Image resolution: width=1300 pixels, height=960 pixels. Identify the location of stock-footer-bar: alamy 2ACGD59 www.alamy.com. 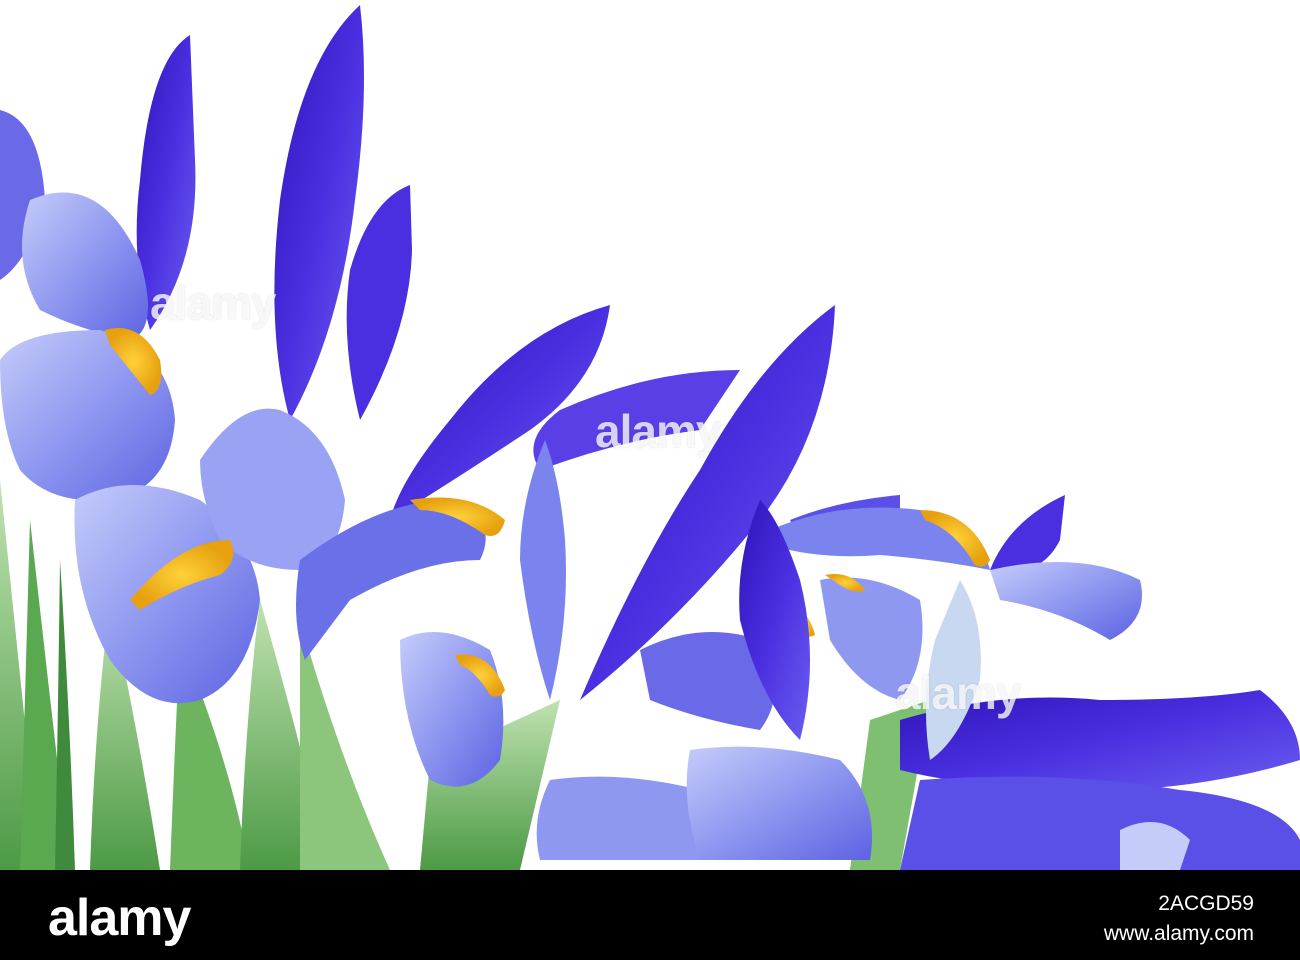
(650, 915).